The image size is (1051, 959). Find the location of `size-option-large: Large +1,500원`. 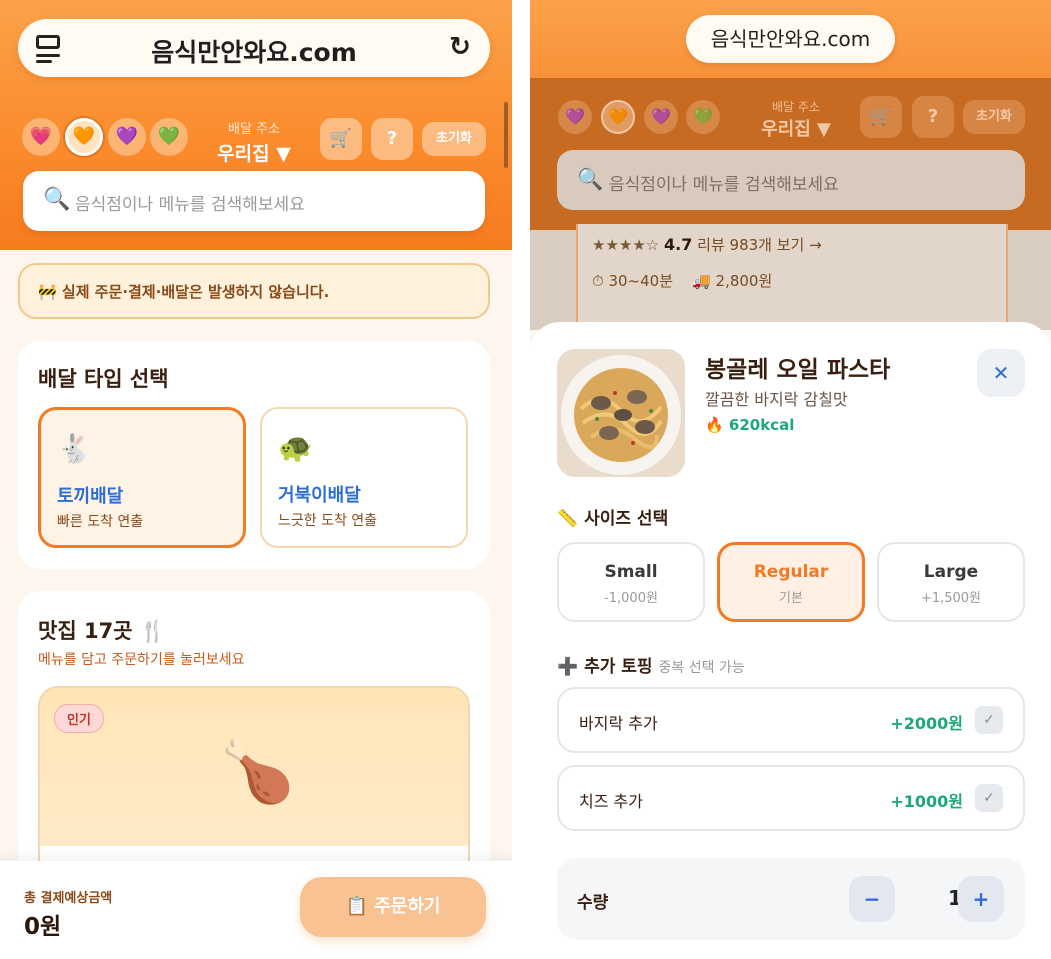

size-option-large: Large +1,500원 is located at coordinates (951, 582).